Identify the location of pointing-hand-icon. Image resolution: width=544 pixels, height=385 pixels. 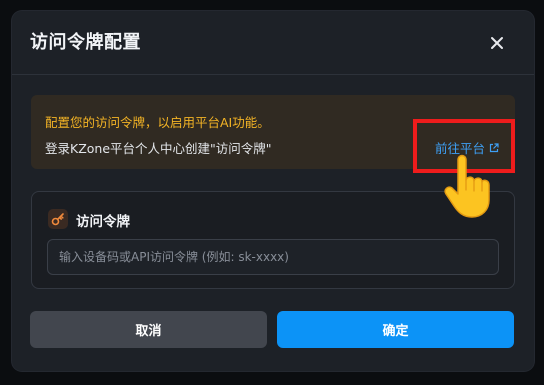
(467, 186).